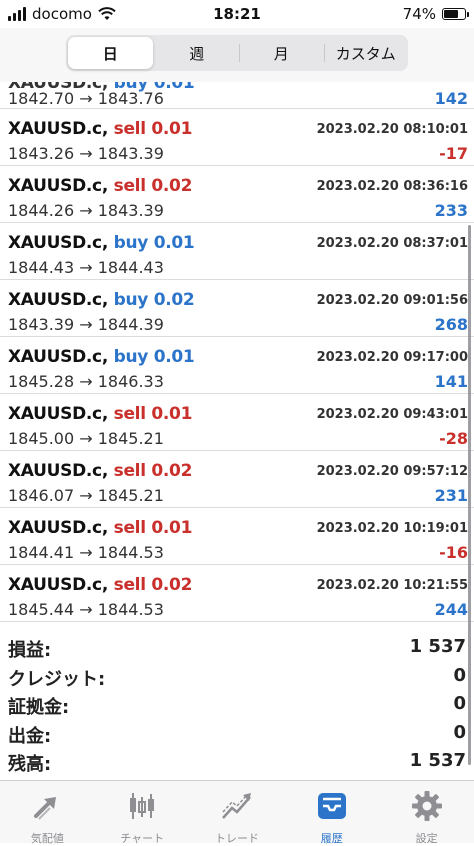  What do you see at coordinates (437, 760) in the screenshot?
I see `summary-value: 1 537` at bounding box center [437, 760].